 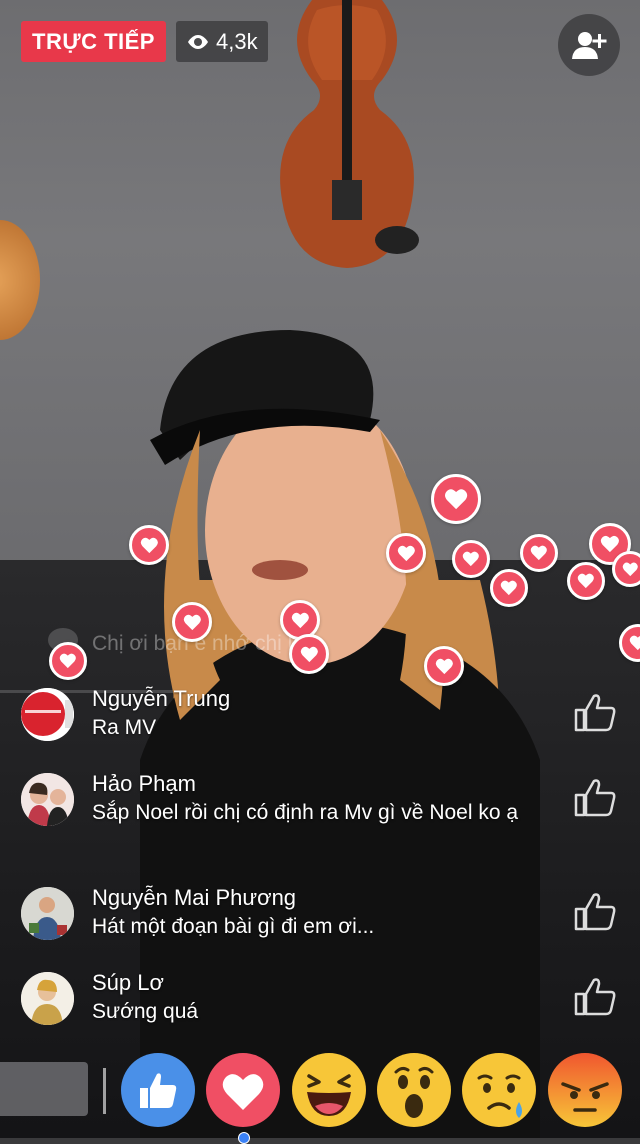 I want to click on comment-text: Sướng quá, so click(x=145, y=1011).